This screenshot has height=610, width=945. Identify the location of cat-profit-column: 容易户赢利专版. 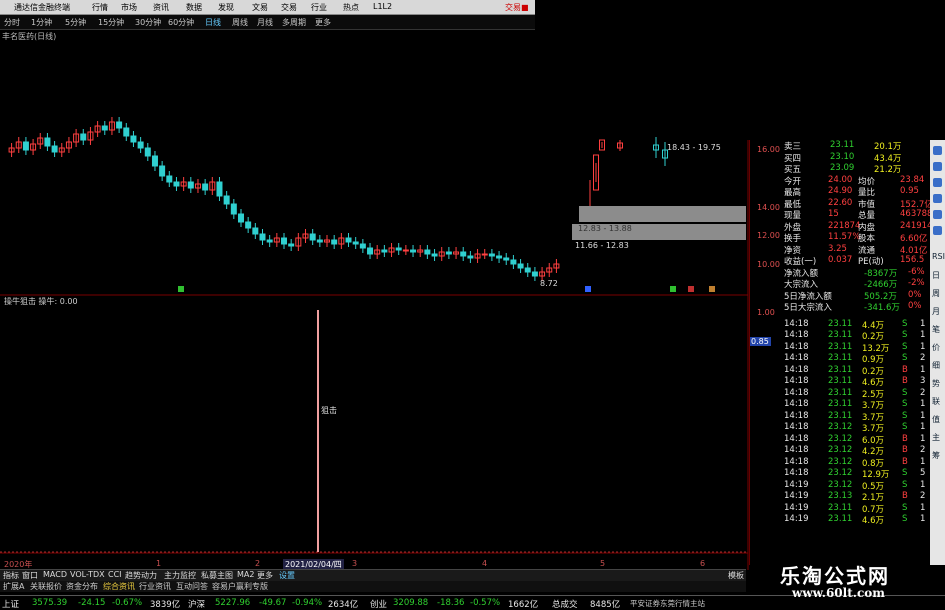
(240, 586).